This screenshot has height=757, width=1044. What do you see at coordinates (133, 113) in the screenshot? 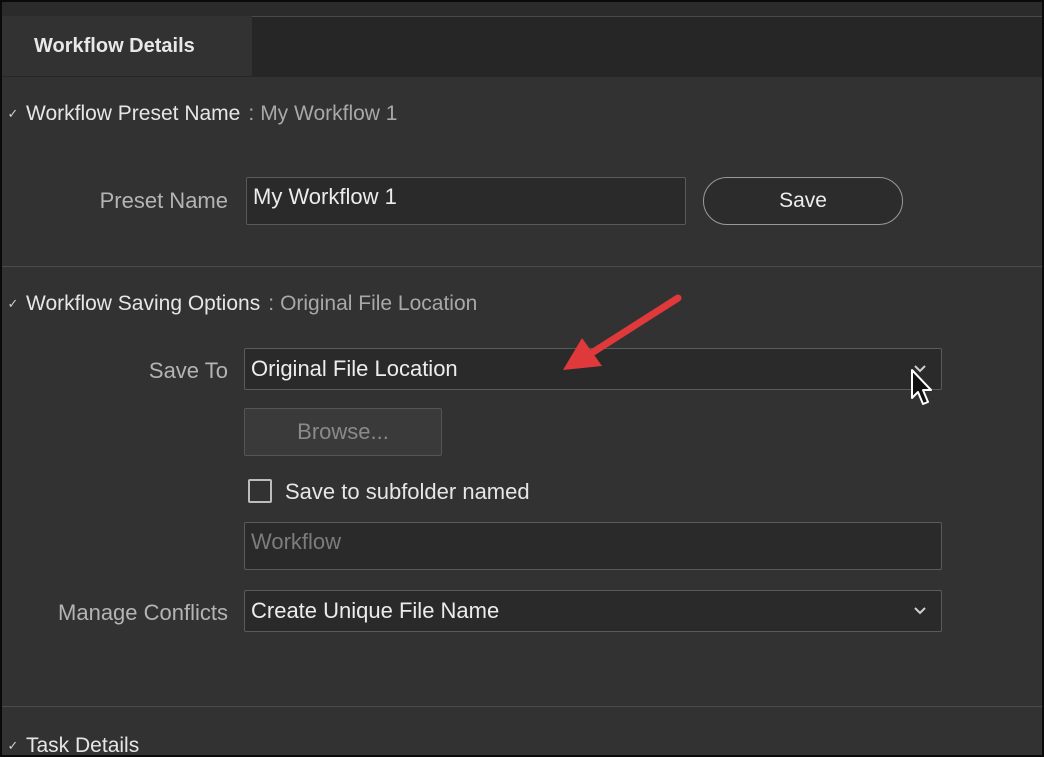
I see `section-title: Workflow Preset Name` at bounding box center [133, 113].